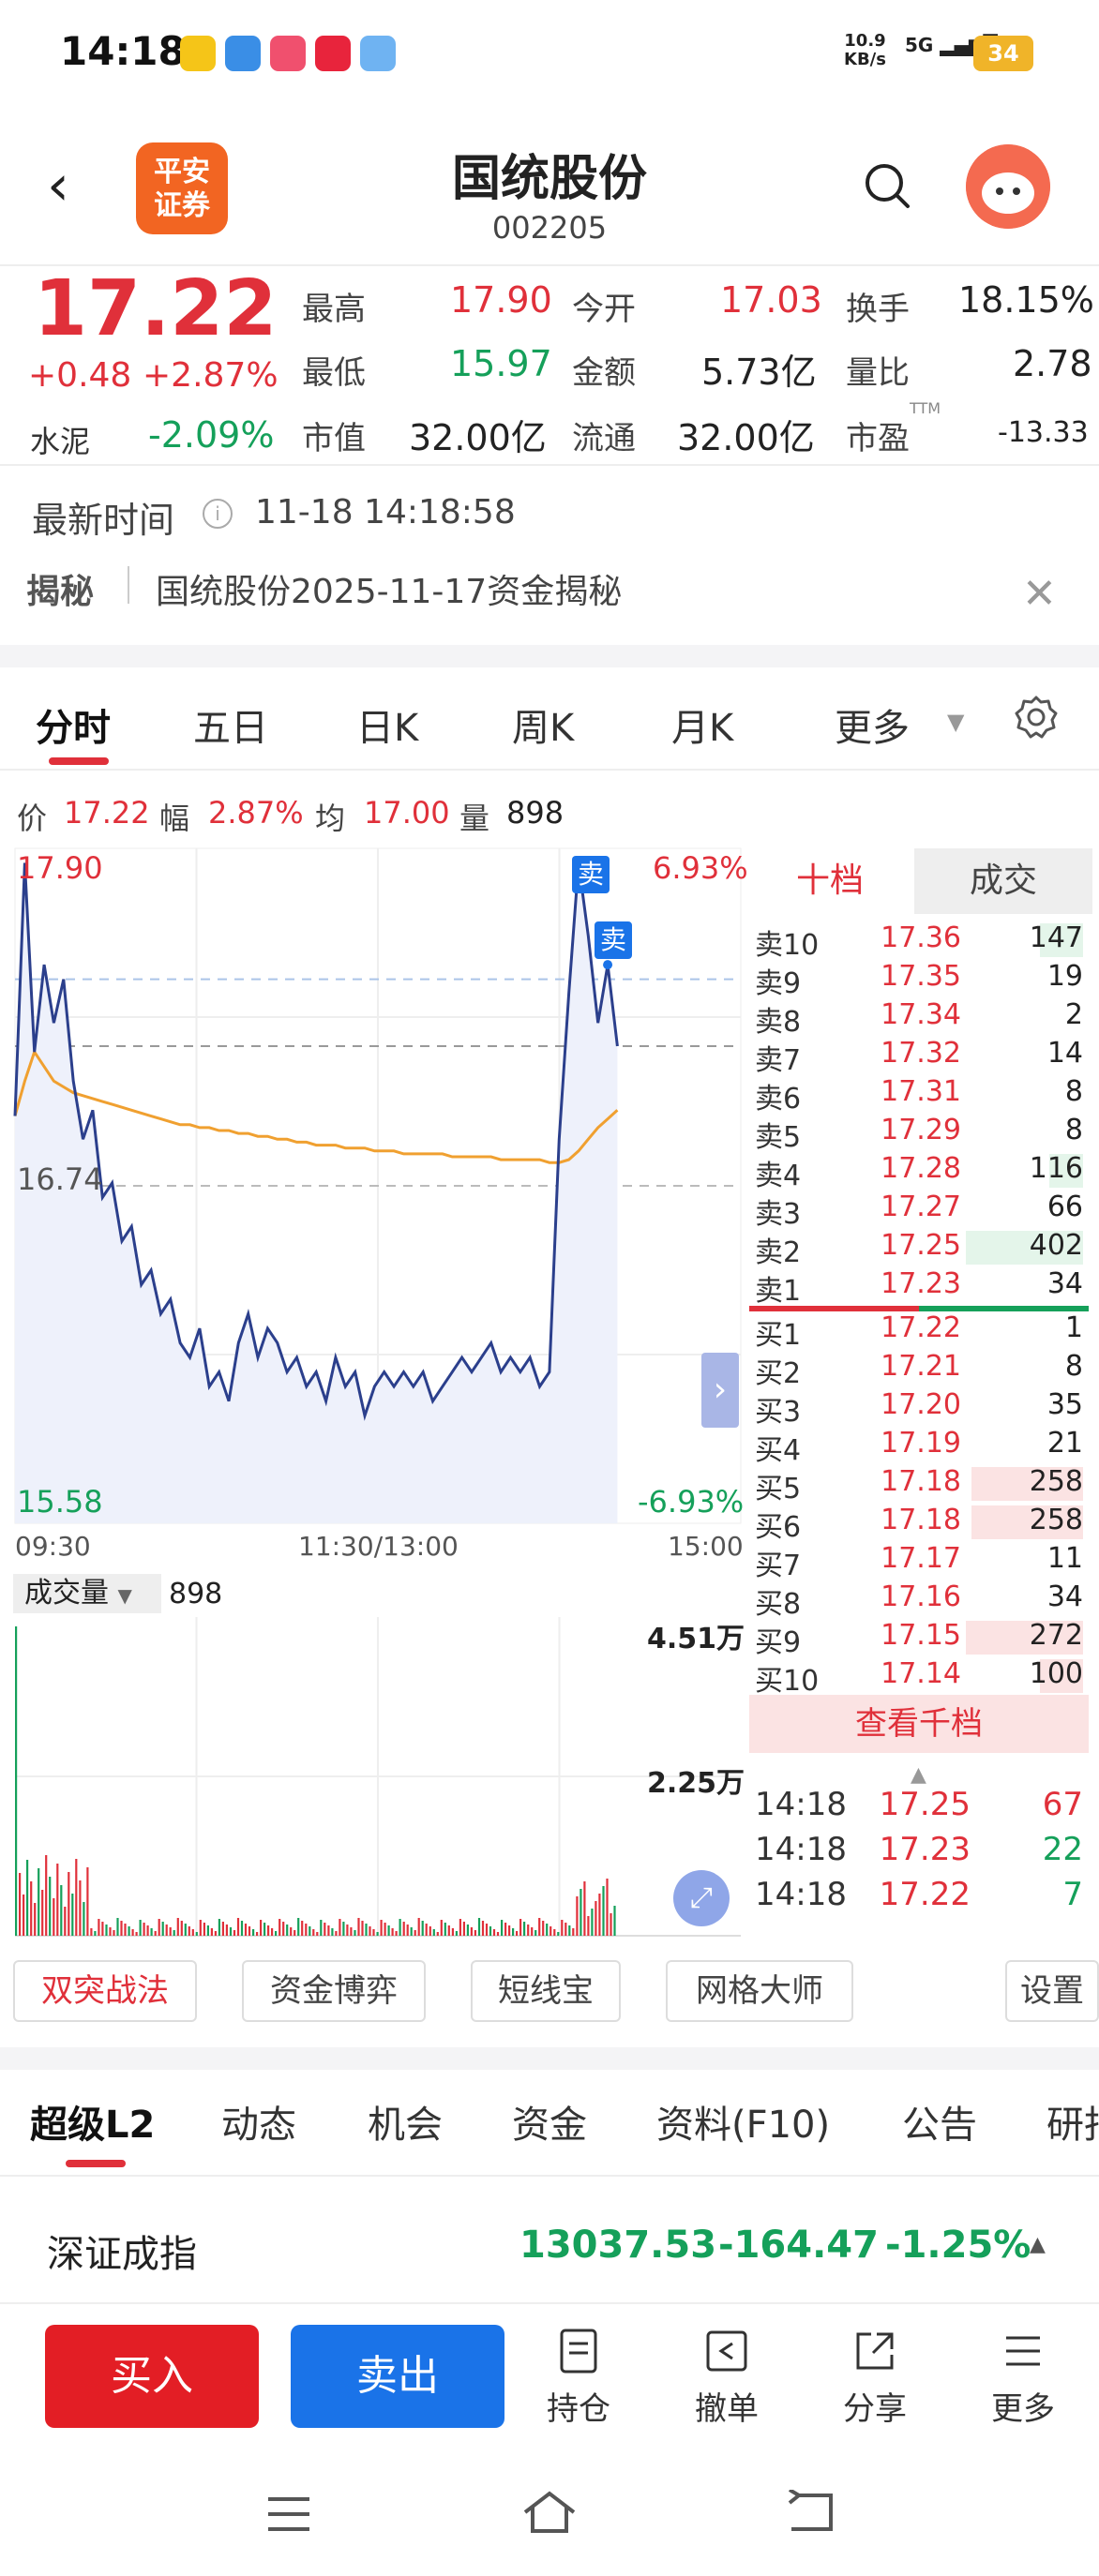 This screenshot has height=2576, width=1099. I want to click on ask-level-row: 卖5 17.29 8, so click(923, 1134).